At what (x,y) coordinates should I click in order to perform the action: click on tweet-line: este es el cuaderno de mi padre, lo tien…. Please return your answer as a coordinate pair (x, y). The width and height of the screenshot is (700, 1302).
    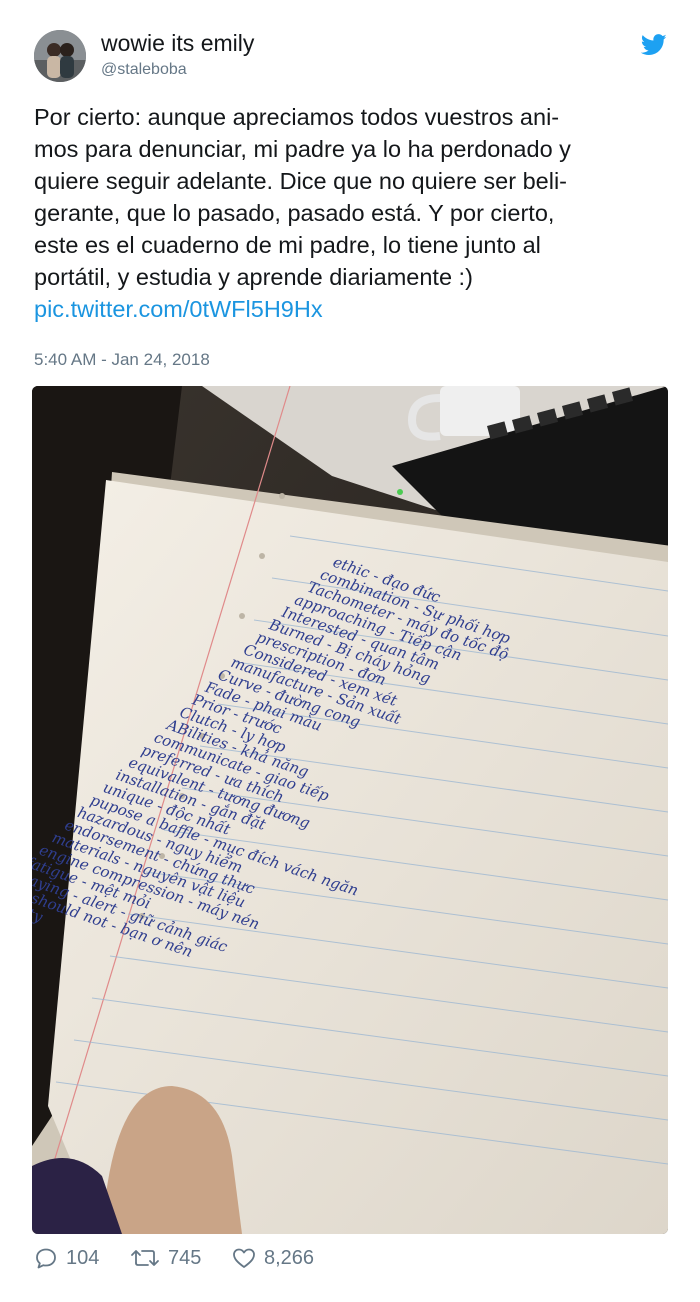
    Looking at the image, I should click on (287, 245).